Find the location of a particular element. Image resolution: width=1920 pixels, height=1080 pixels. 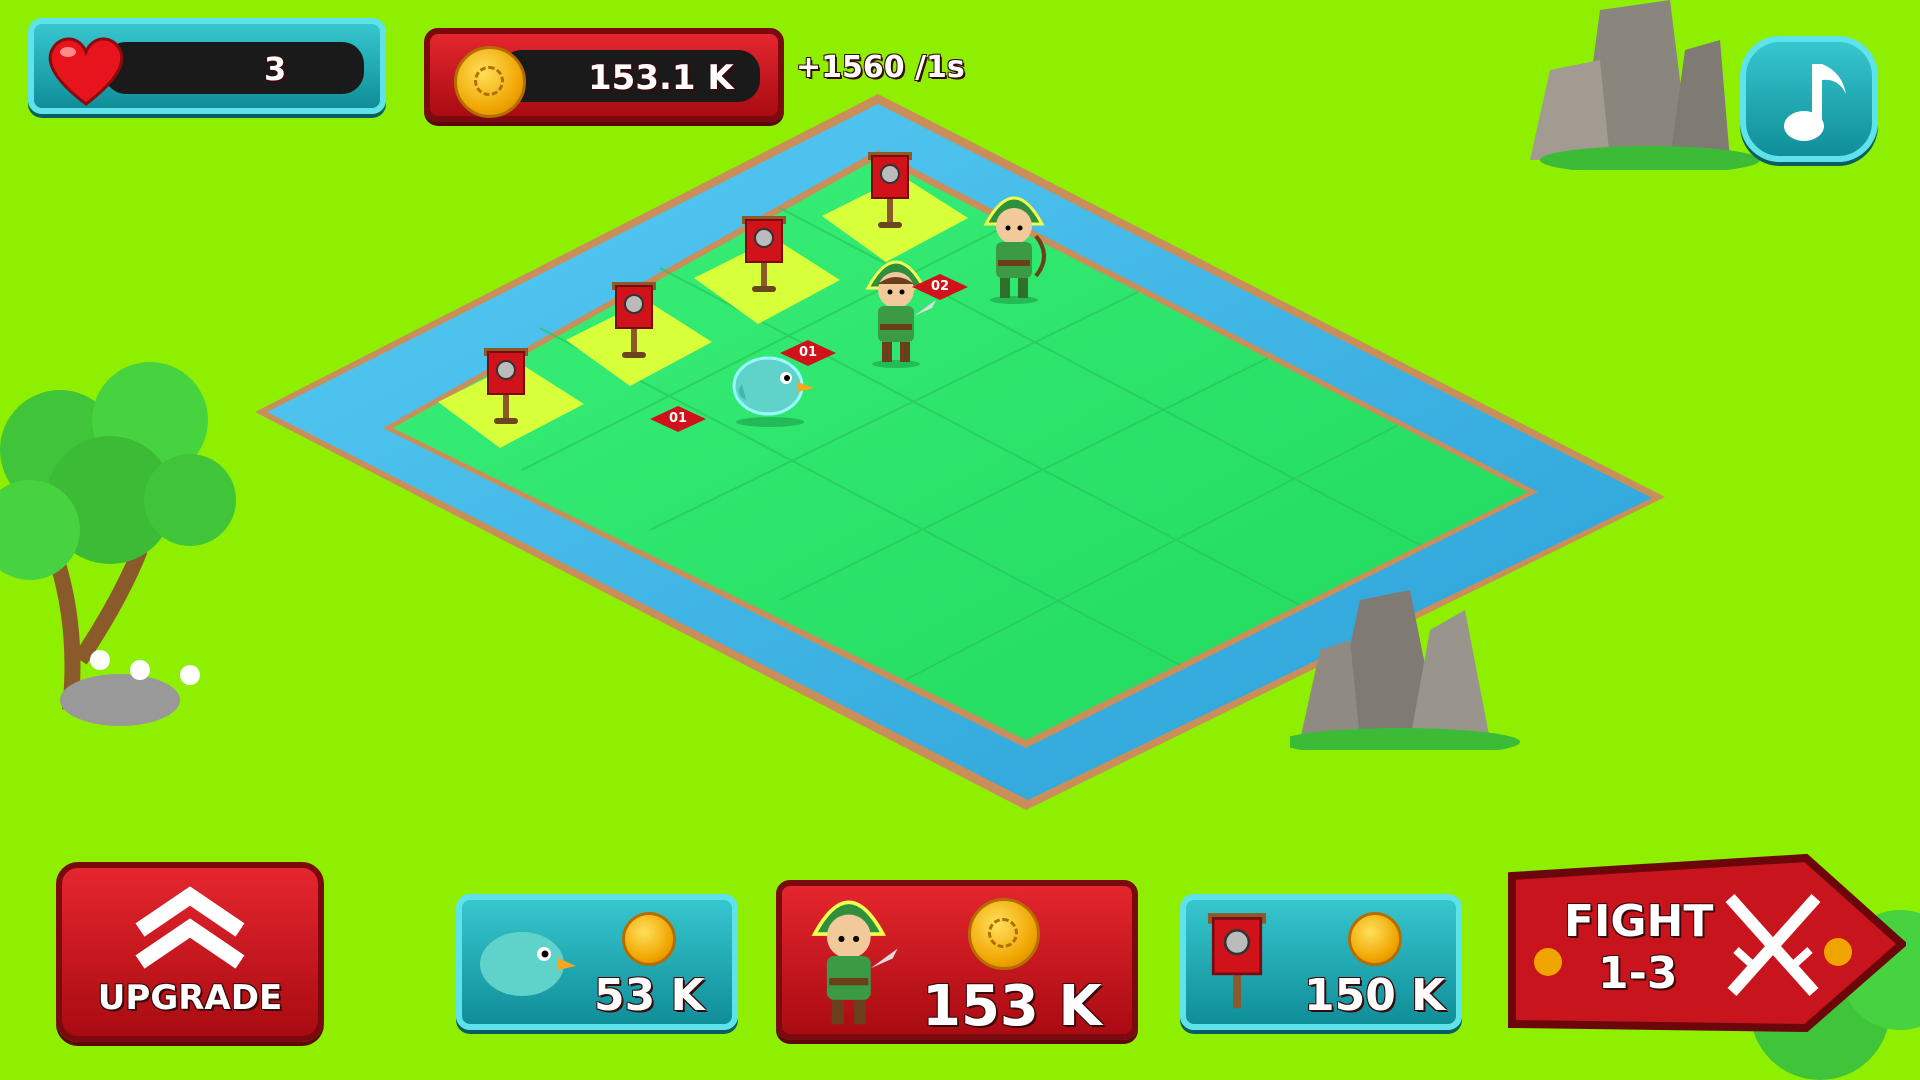

coins-panel: 153.1 K is located at coordinates (604, 75).